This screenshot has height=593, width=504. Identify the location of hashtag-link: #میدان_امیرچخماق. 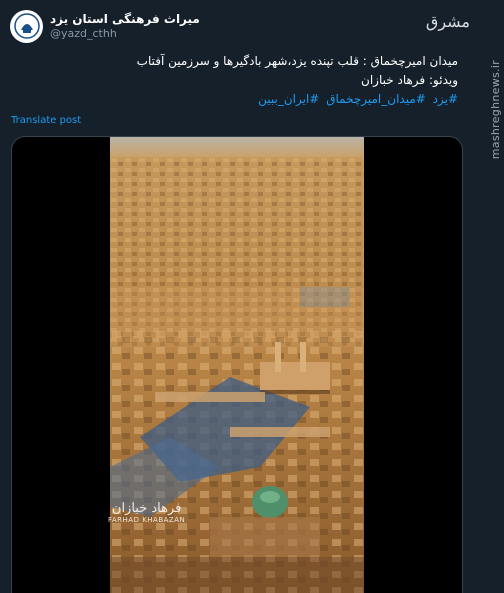
(376, 99).